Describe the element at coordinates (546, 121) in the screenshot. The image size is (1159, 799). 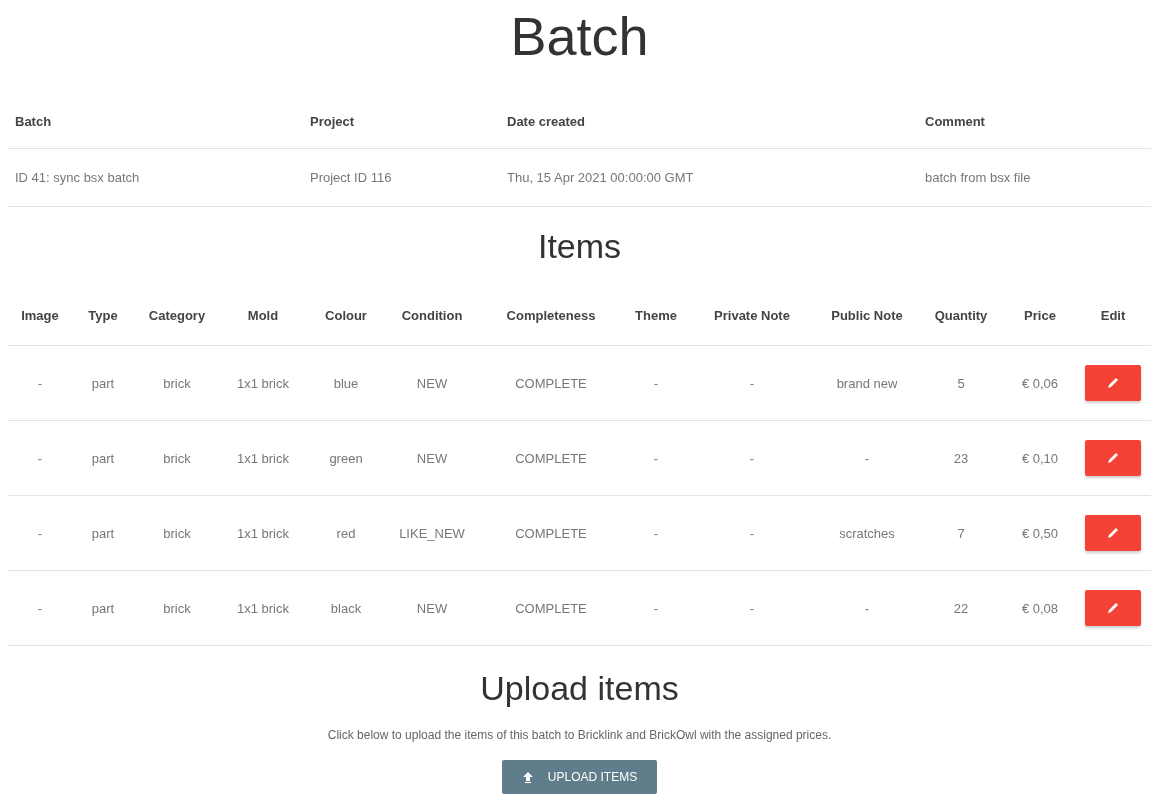
I see `column-header: Date created` at that location.